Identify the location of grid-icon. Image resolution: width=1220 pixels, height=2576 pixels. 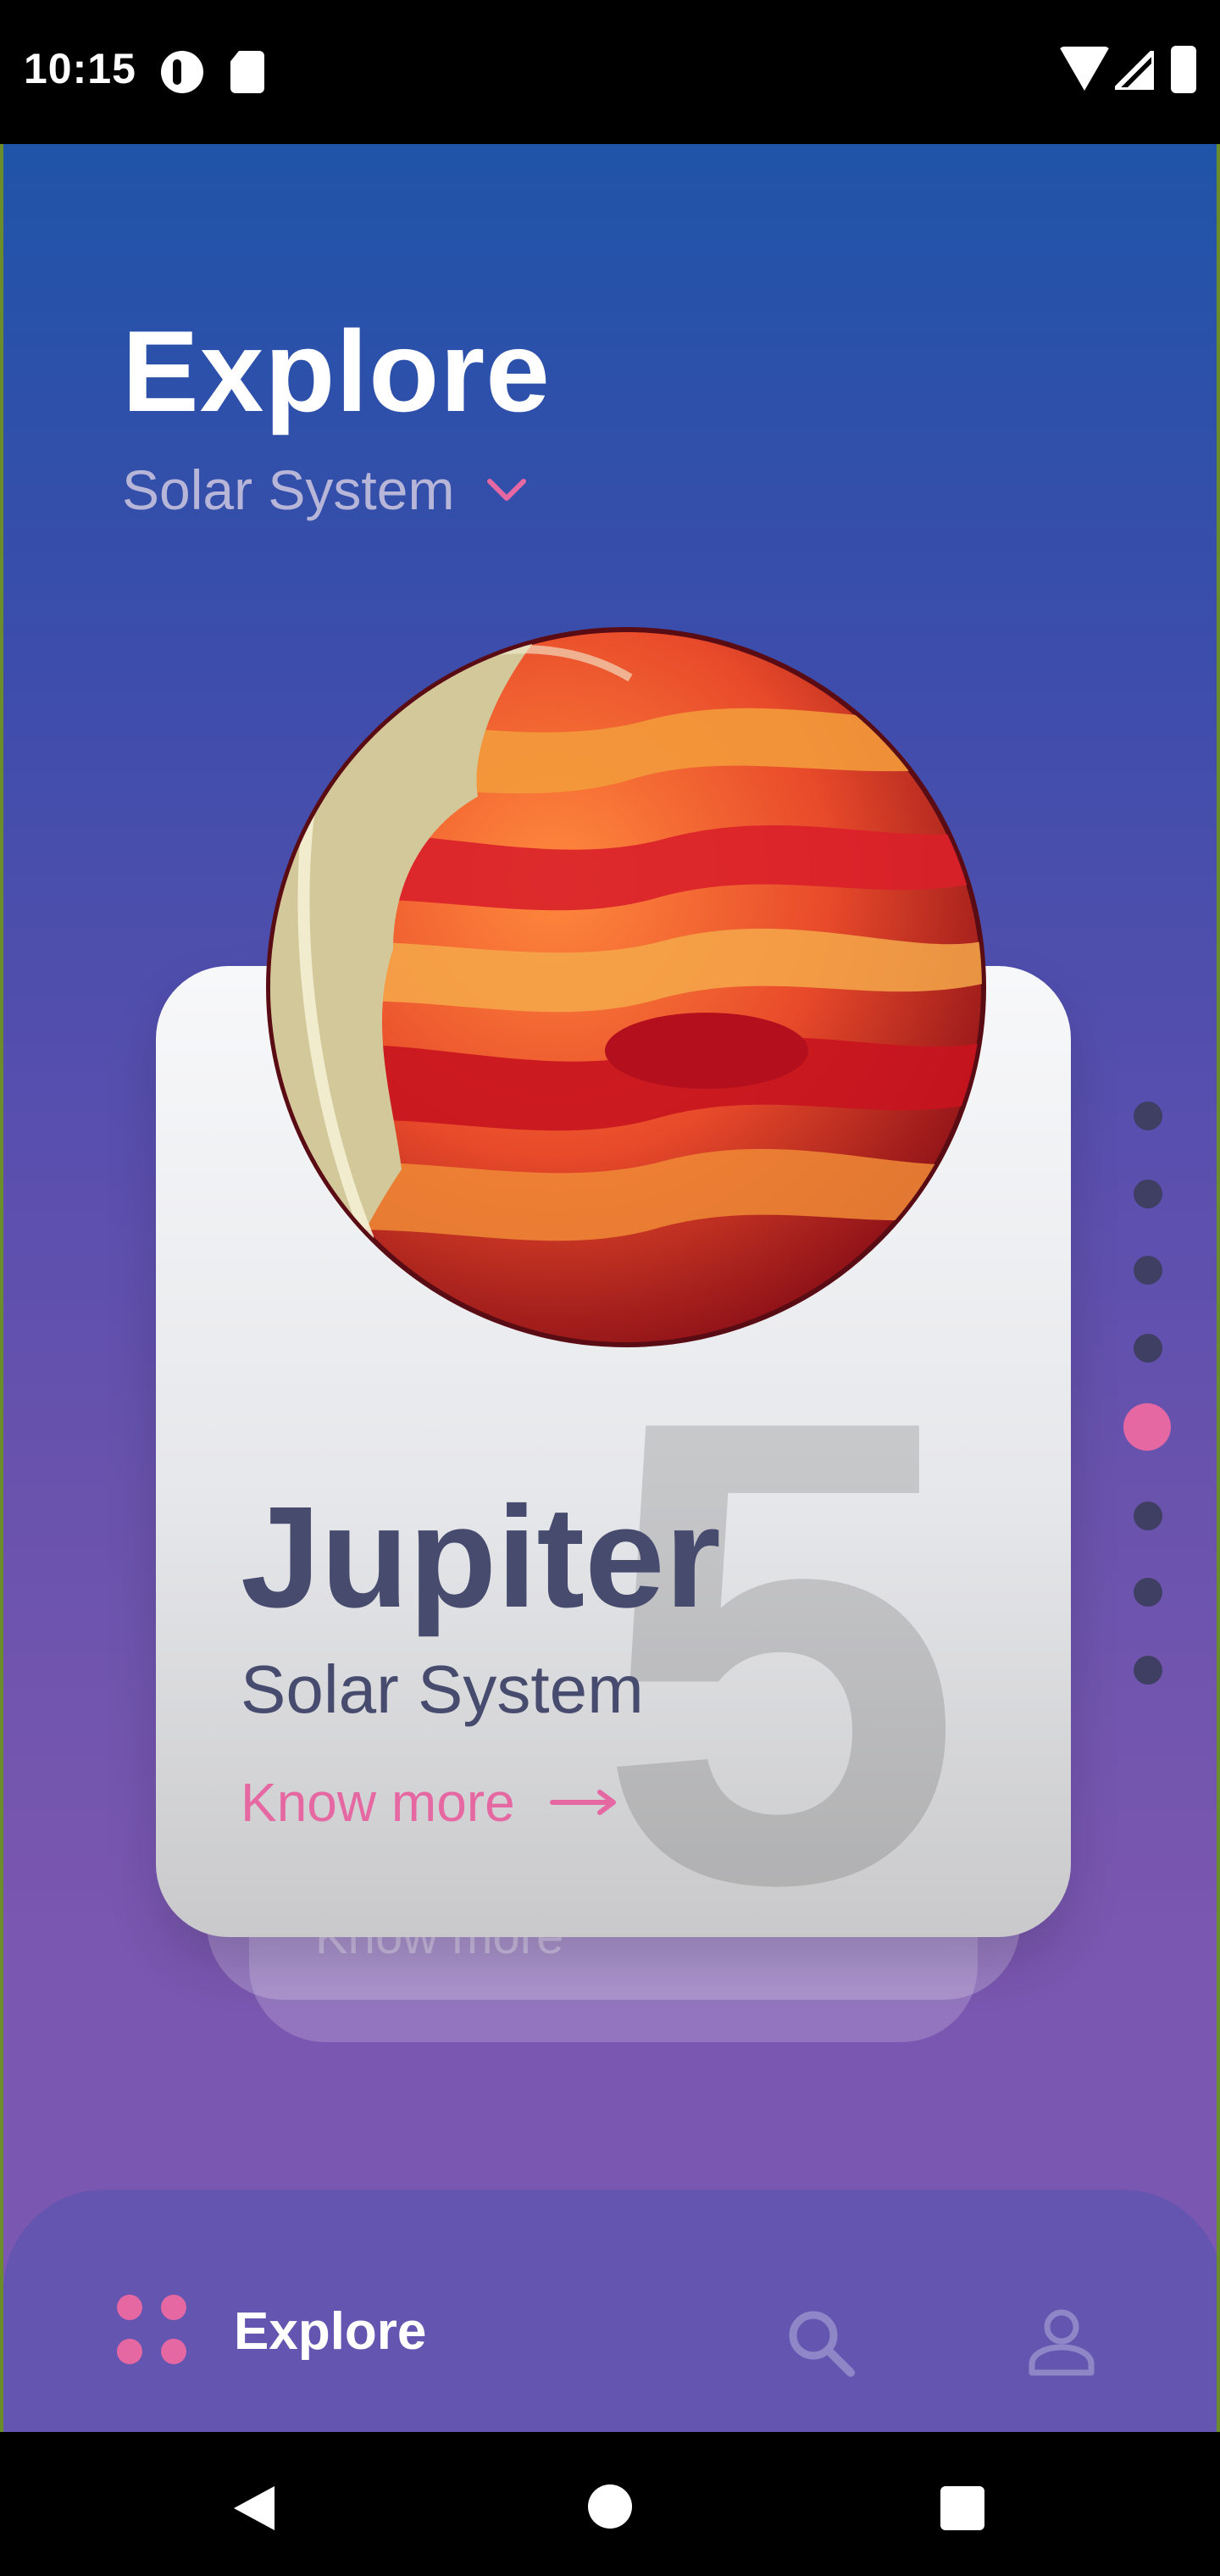
(153, 2331).